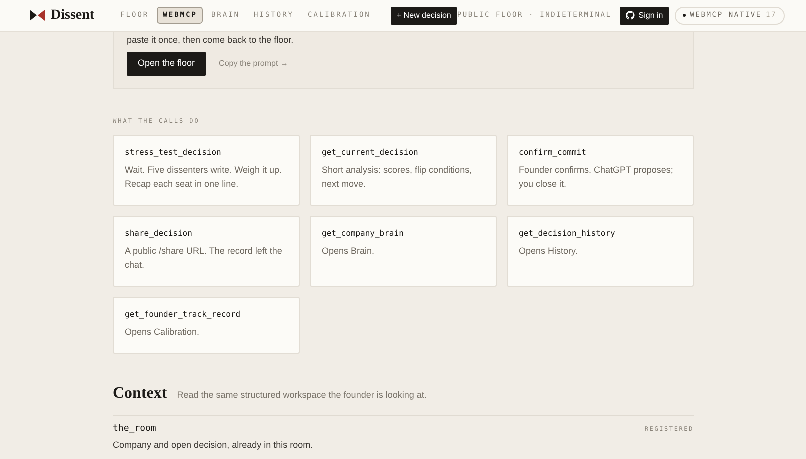 The height and width of the screenshot is (459, 806). Describe the element at coordinates (363, 234) in the screenshot. I see `call-name: get_company_brain` at that location.